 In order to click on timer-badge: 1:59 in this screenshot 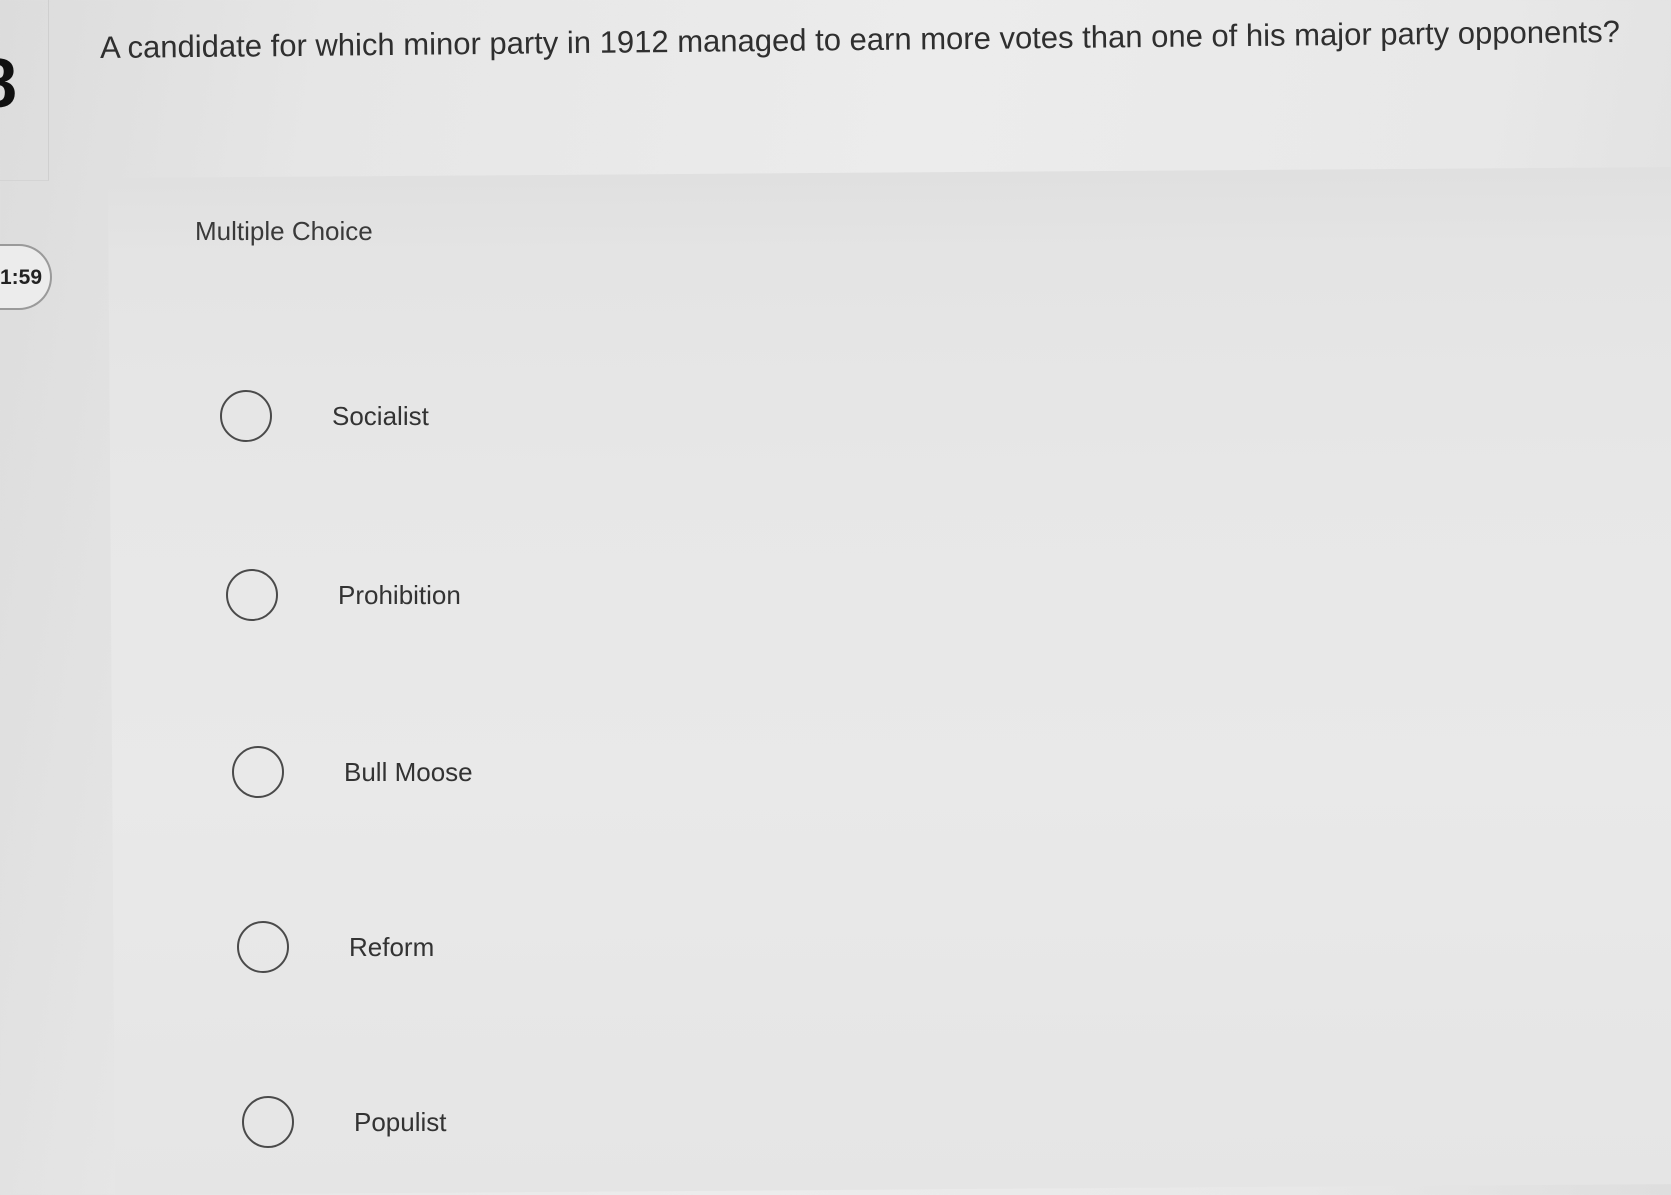, I will do `click(26, 277)`.